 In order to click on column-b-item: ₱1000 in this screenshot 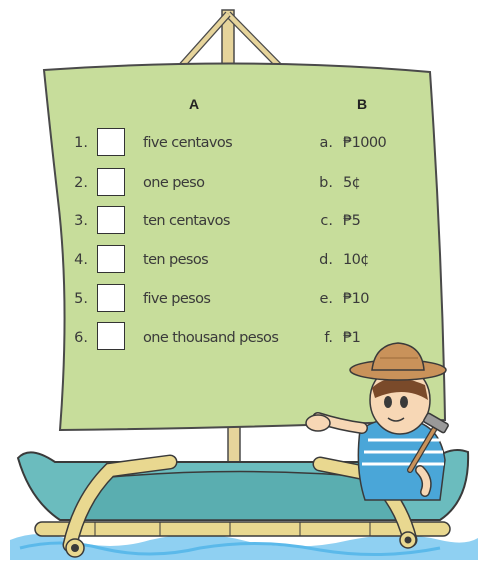, I will do `click(365, 143)`.